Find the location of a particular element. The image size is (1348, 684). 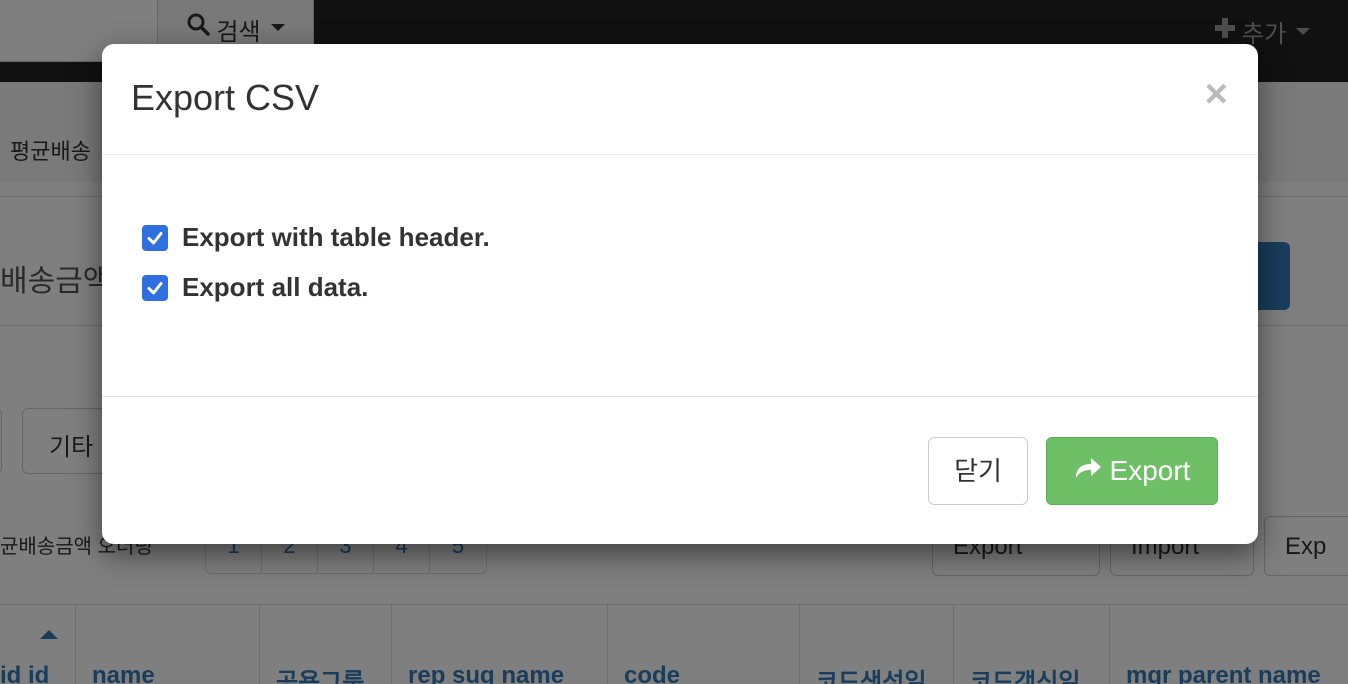

export-button-label: Export is located at coordinates (1150, 470).